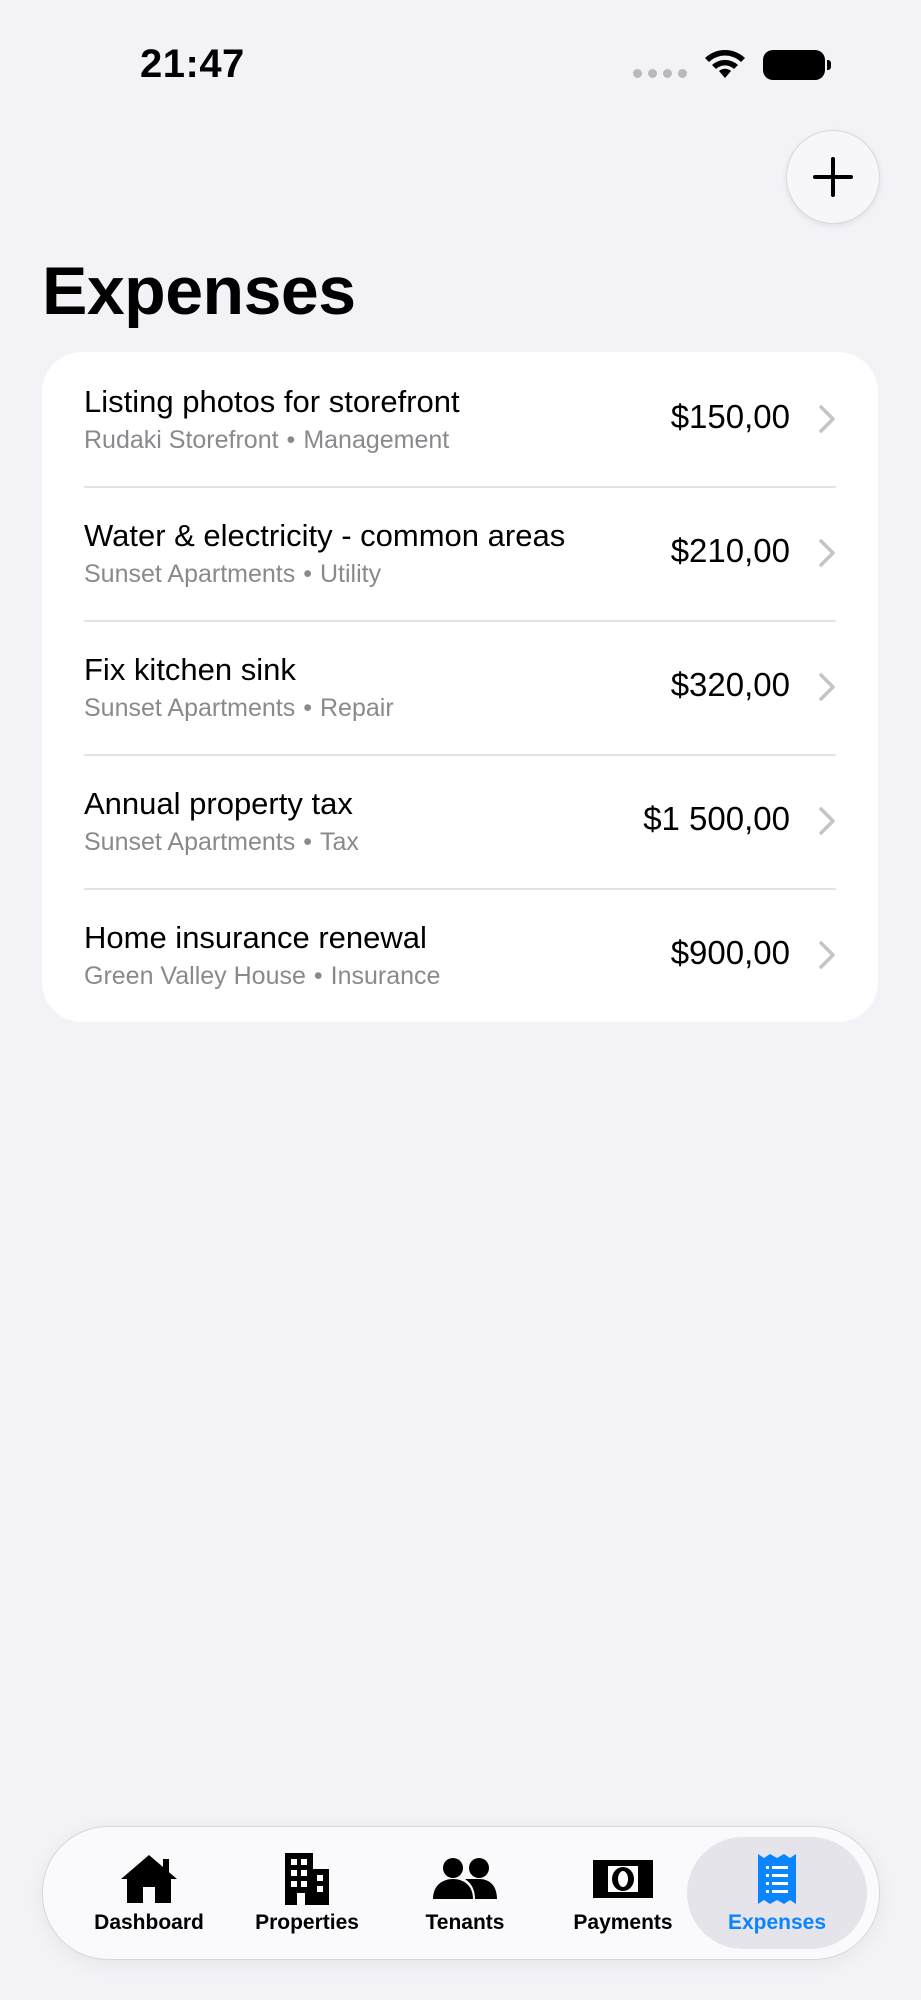  What do you see at coordinates (255, 937) in the screenshot?
I see `expense-title: Home insurance renewal` at bounding box center [255, 937].